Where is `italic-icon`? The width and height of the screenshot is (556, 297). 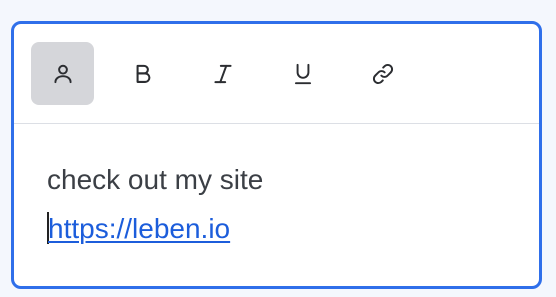 italic-icon is located at coordinates (222, 73).